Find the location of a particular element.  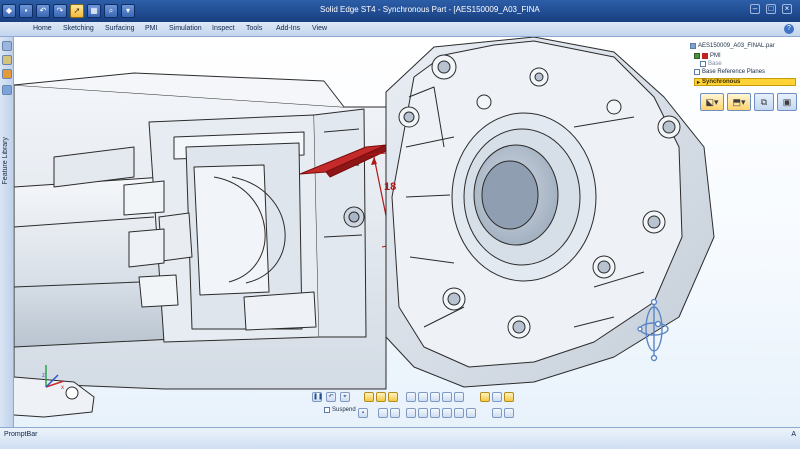

svg-text: x is located at coordinates (62, 388).